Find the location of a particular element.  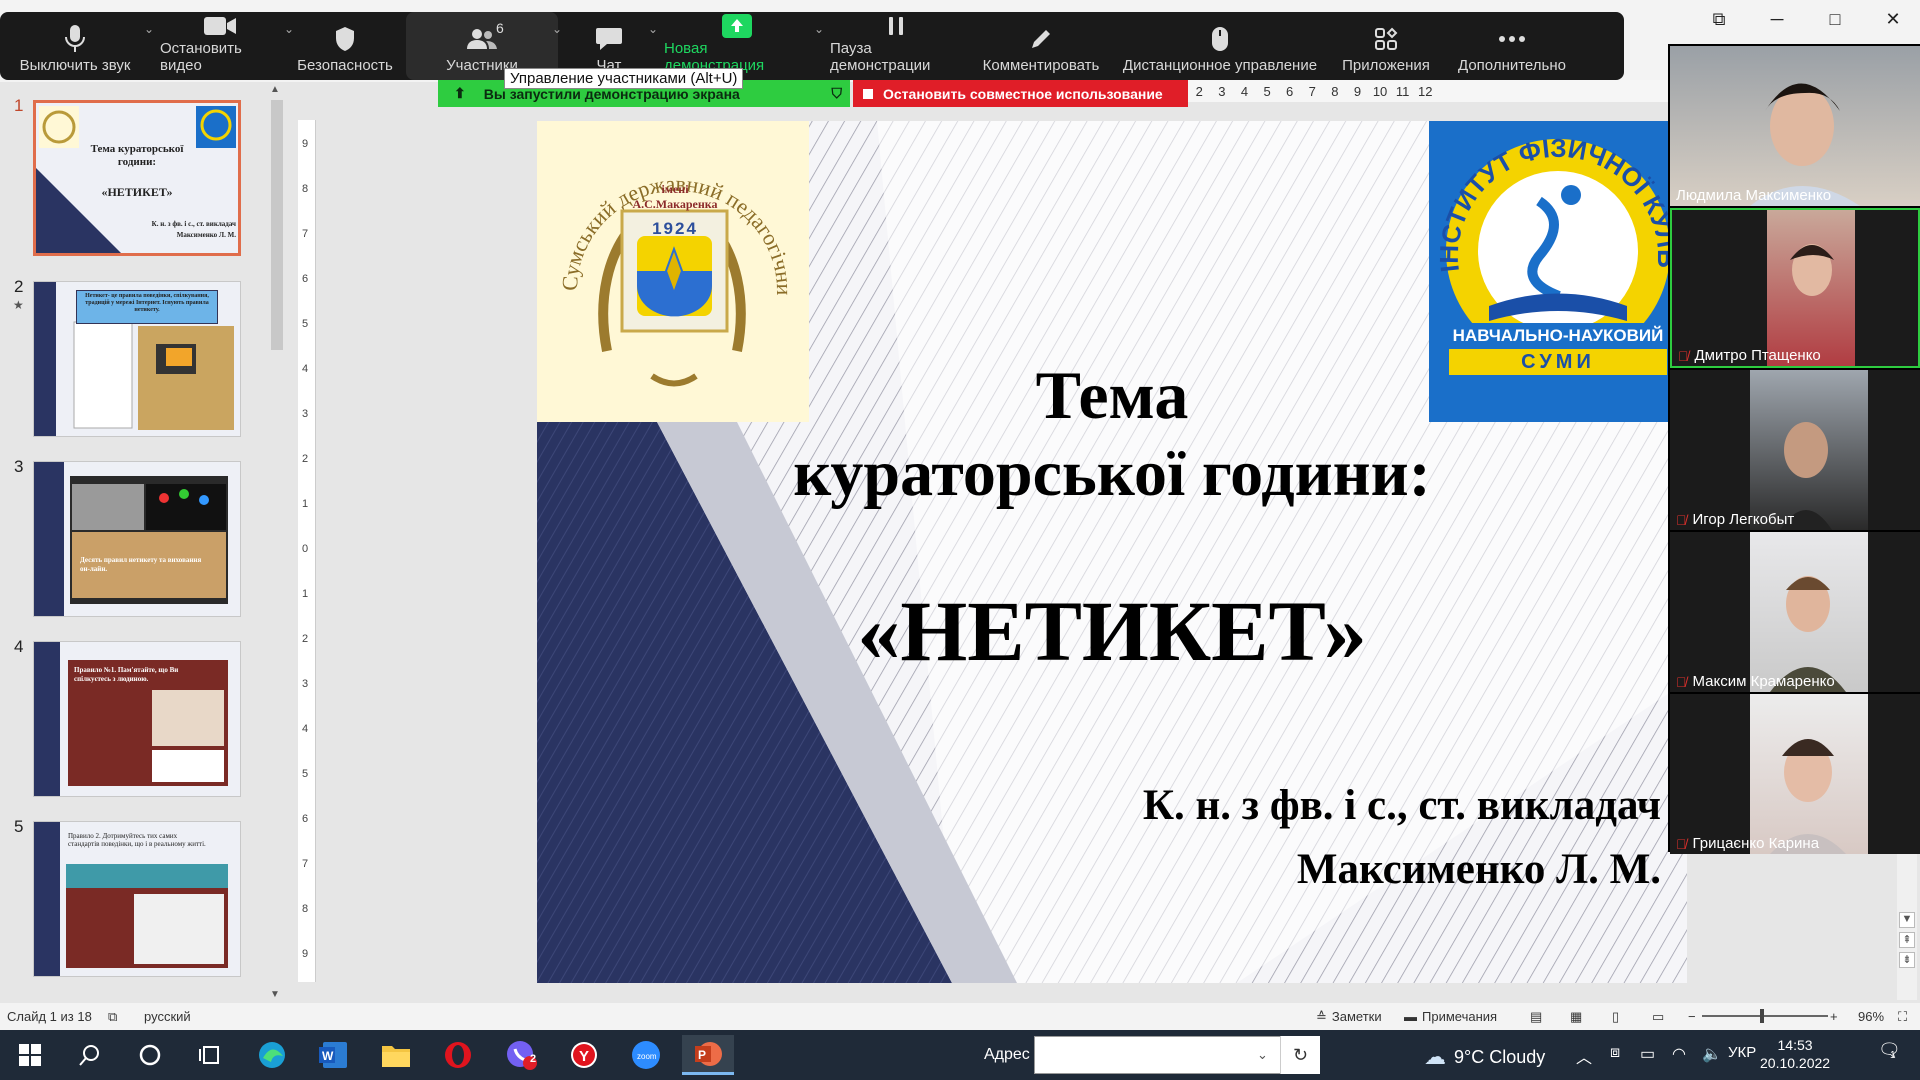

arrow-up-icon: ⬆ is located at coordinates (460, 93).